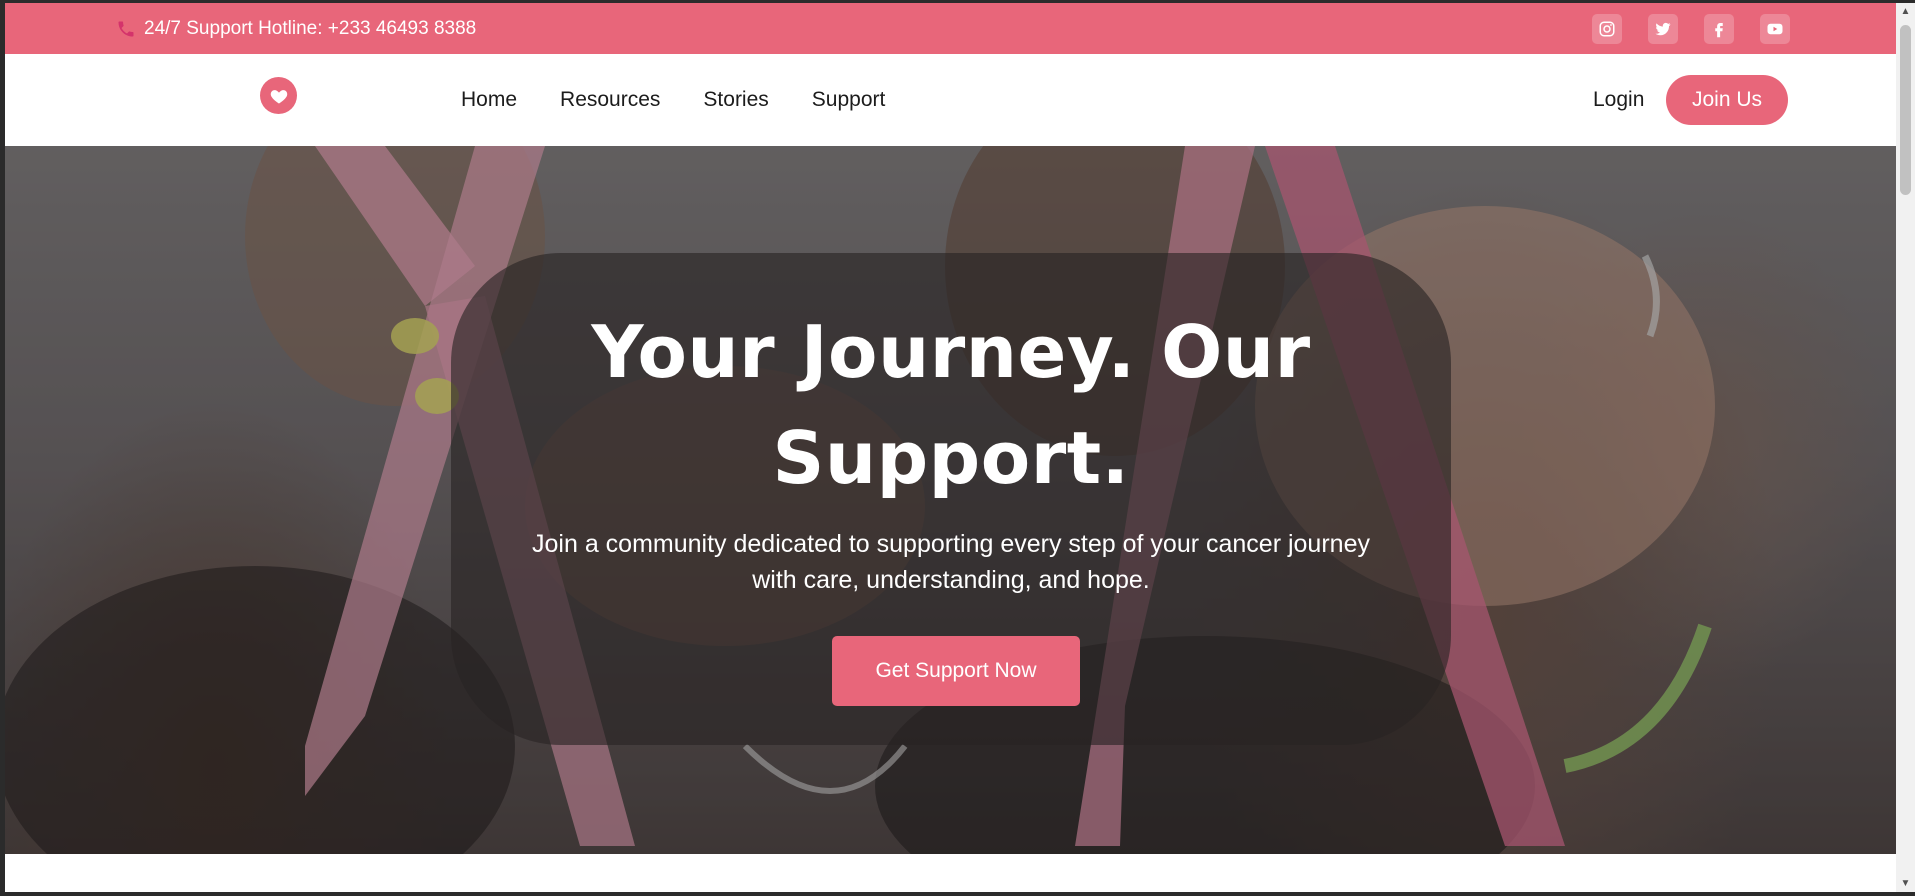  I want to click on nav-links: Home Resources Stories Support, so click(673, 100).